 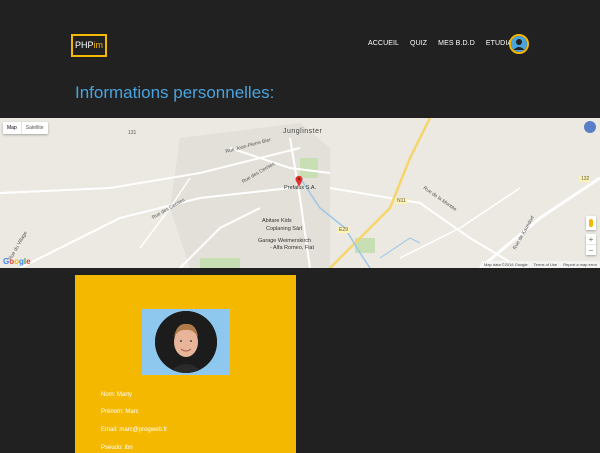 I want to click on nav-item-accueil: ACCUEIL, so click(x=383, y=43).